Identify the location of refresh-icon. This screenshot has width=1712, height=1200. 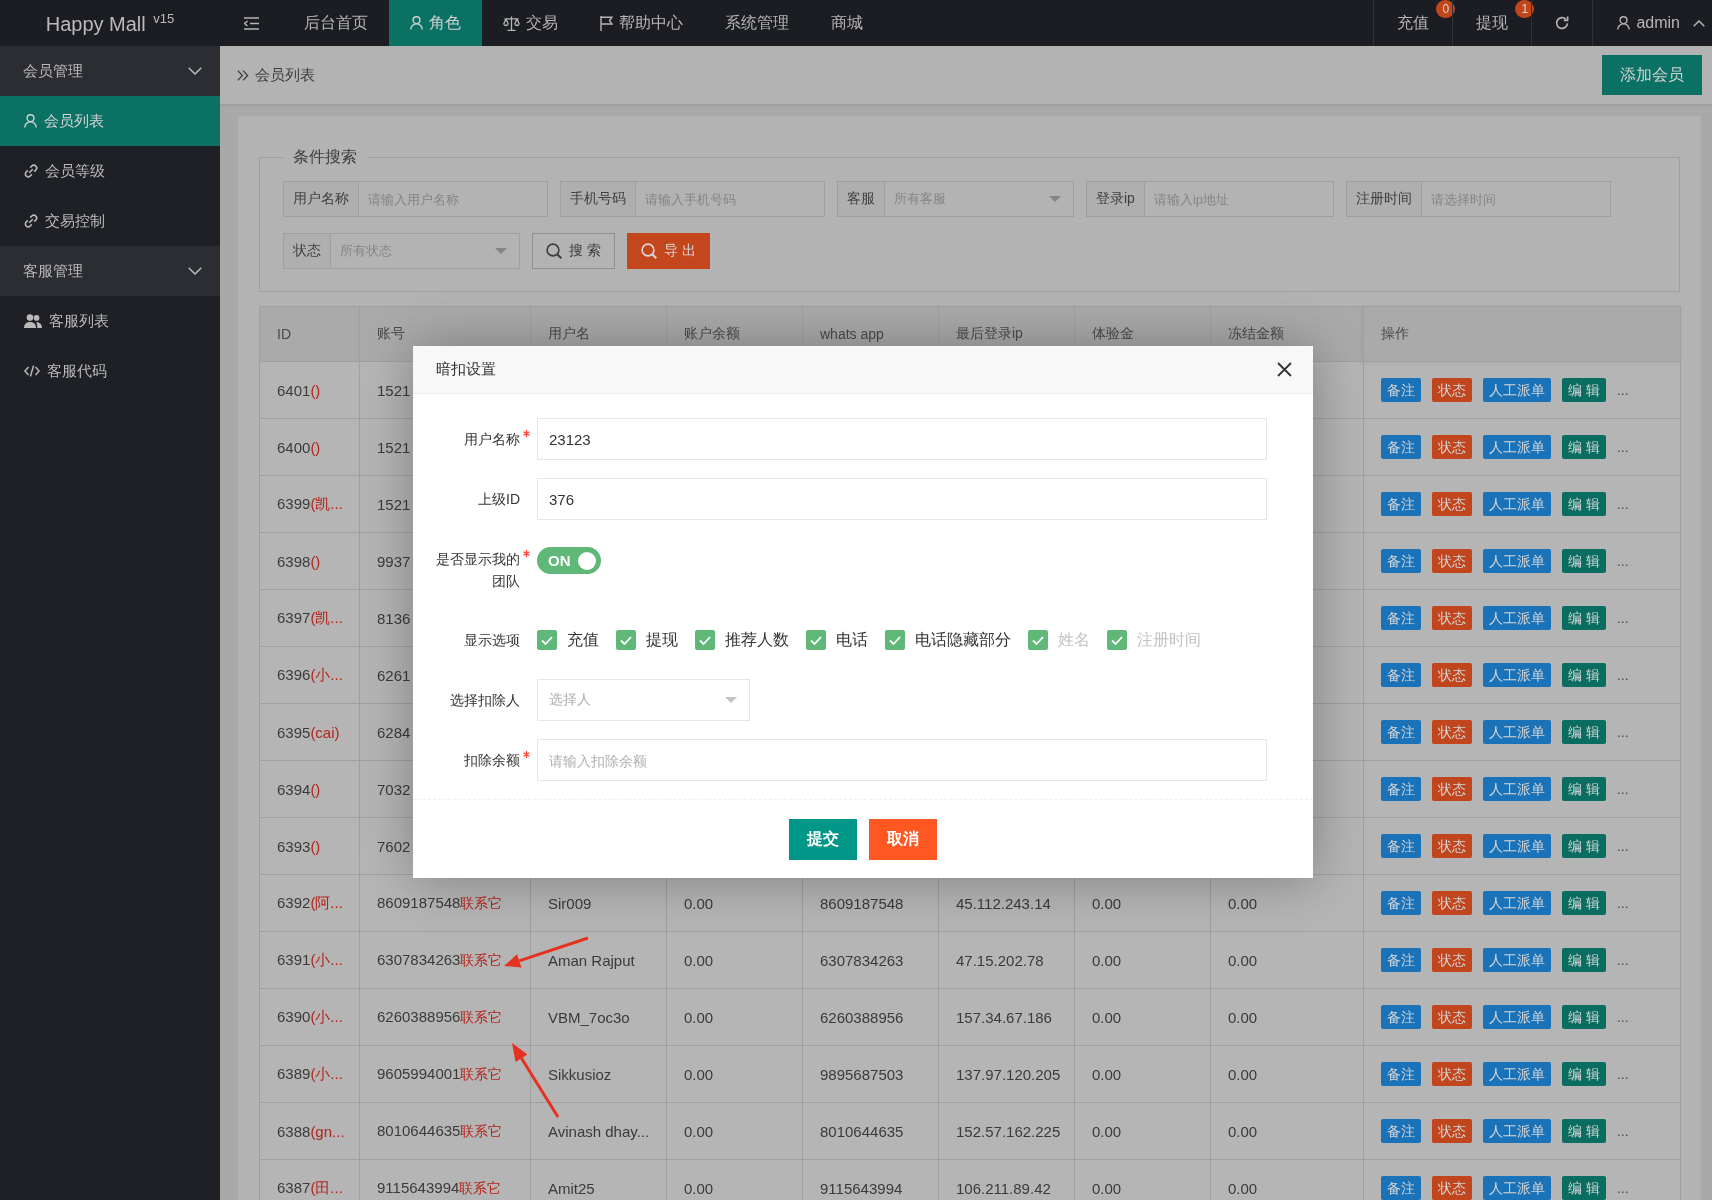
(1562, 23).